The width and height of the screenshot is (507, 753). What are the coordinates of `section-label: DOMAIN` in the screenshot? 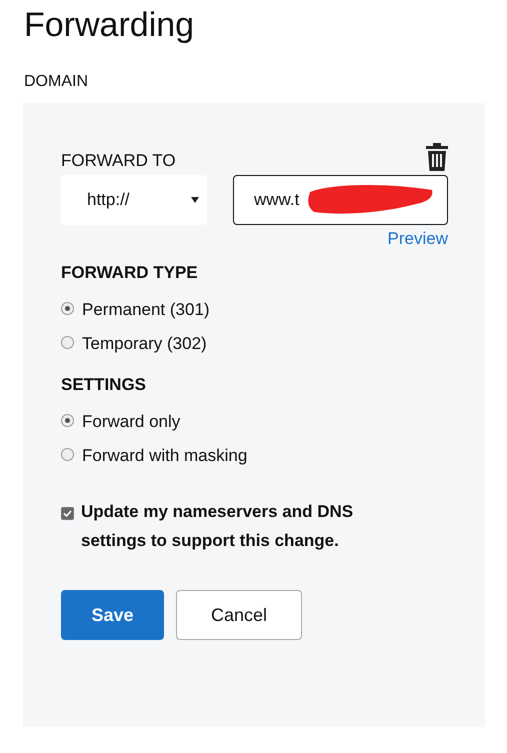 It's located at (56, 82).